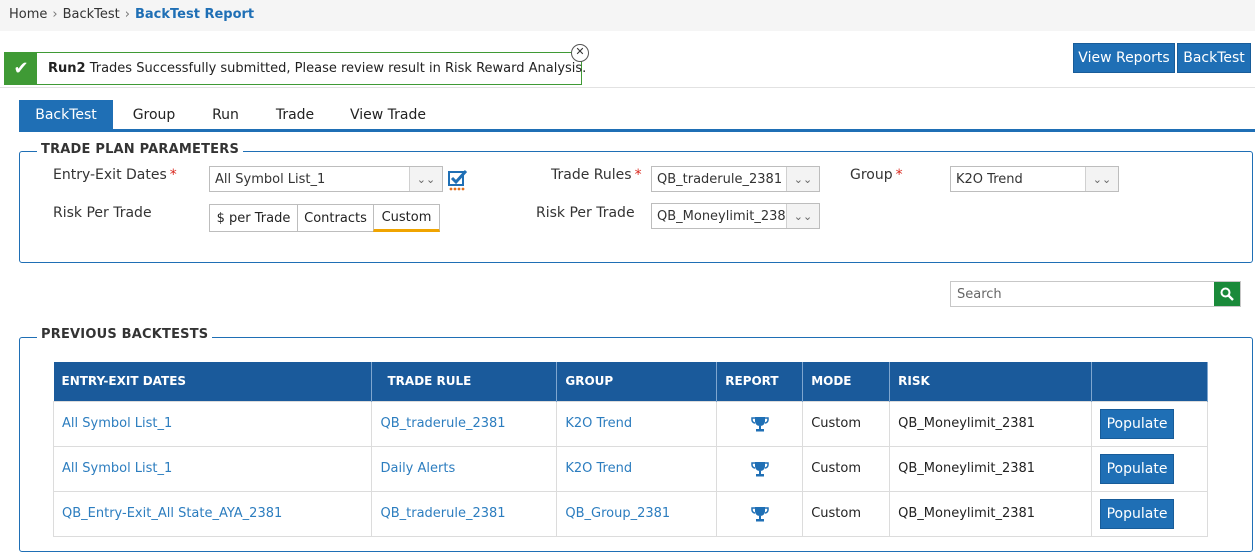 This screenshot has width=1255, height=552. What do you see at coordinates (637, 513) in the screenshot?
I see `cell-group-link: QB_Group_2381` at bounding box center [637, 513].